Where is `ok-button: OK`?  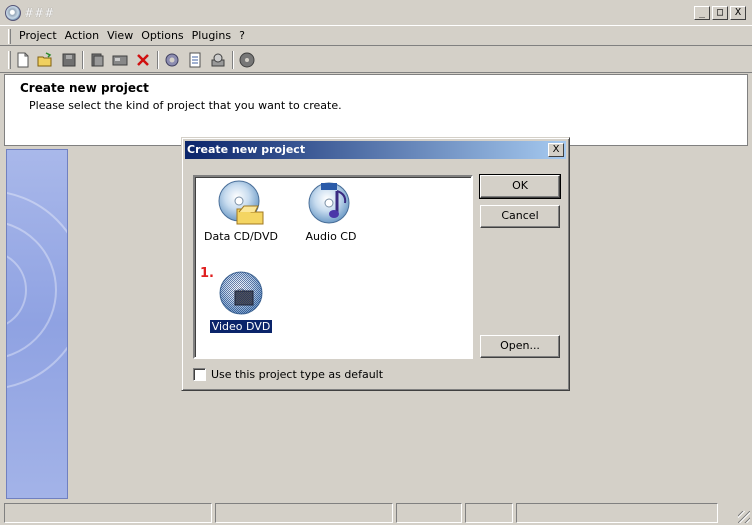 ok-button: OK is located at coordinates (520, 186).